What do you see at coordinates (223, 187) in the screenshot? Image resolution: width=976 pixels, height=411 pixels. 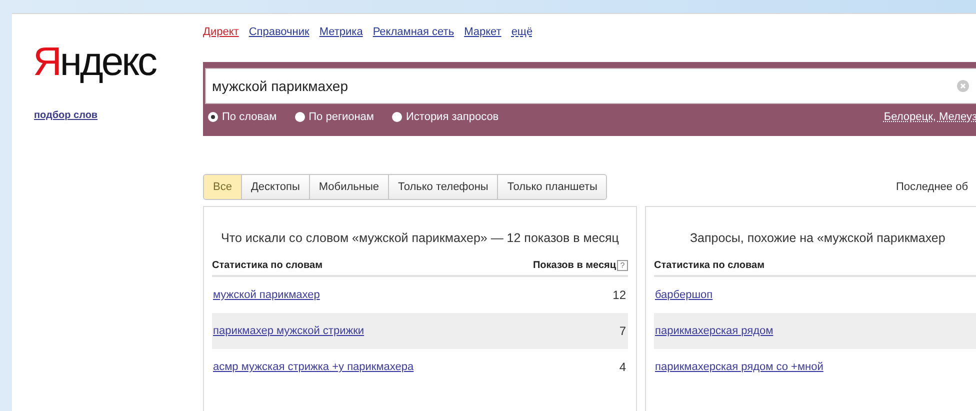 I see `device-tab: Все` at bounding box center [223, 187].